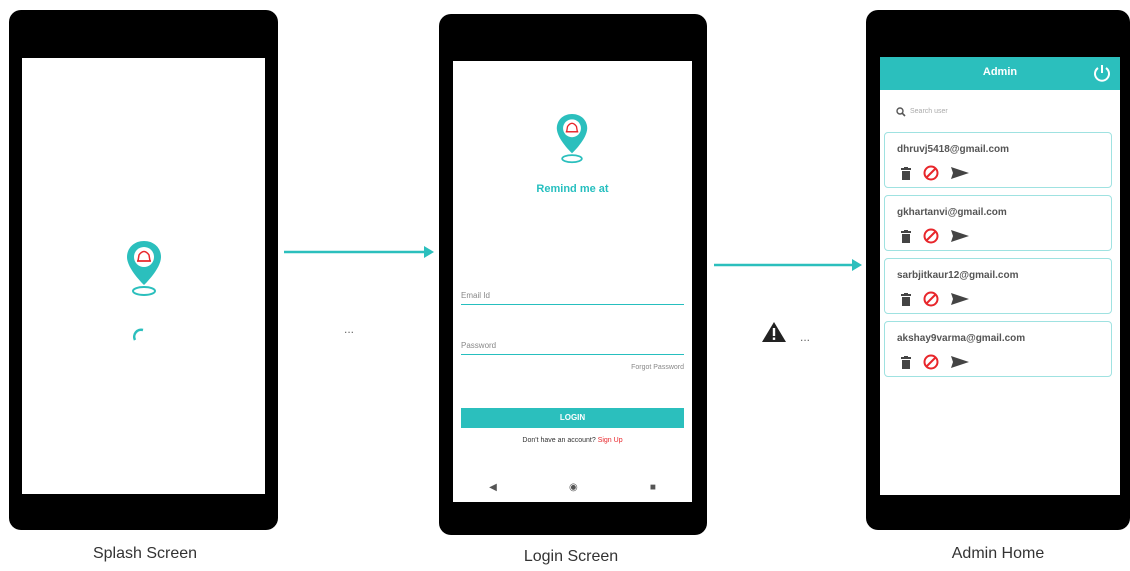 The image size is (1130, 571). What do you see at coordinates (998, 553) in the screenshot?
I see `caption-admin: Admin Home` at bounding box center [998, 553].